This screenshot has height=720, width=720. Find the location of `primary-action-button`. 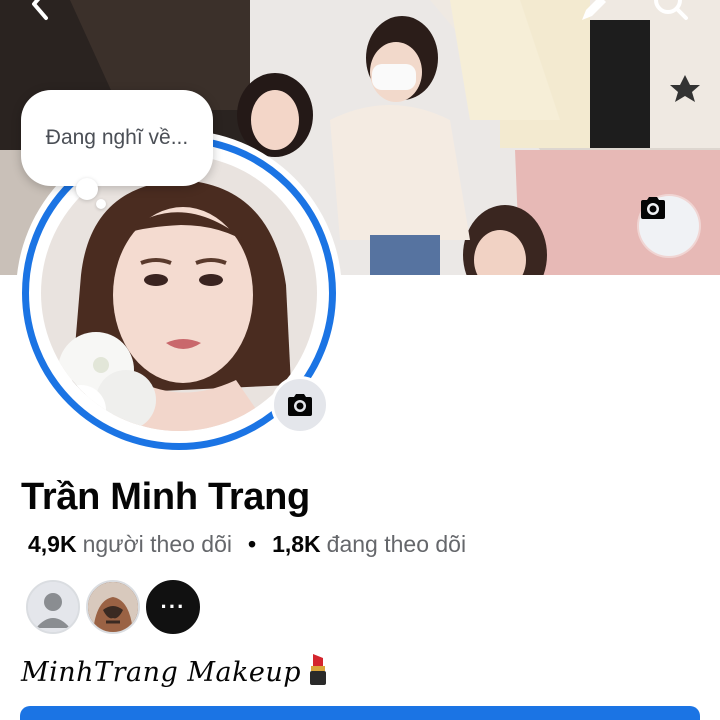

primary-action-button is located at coordinates (360, 713).